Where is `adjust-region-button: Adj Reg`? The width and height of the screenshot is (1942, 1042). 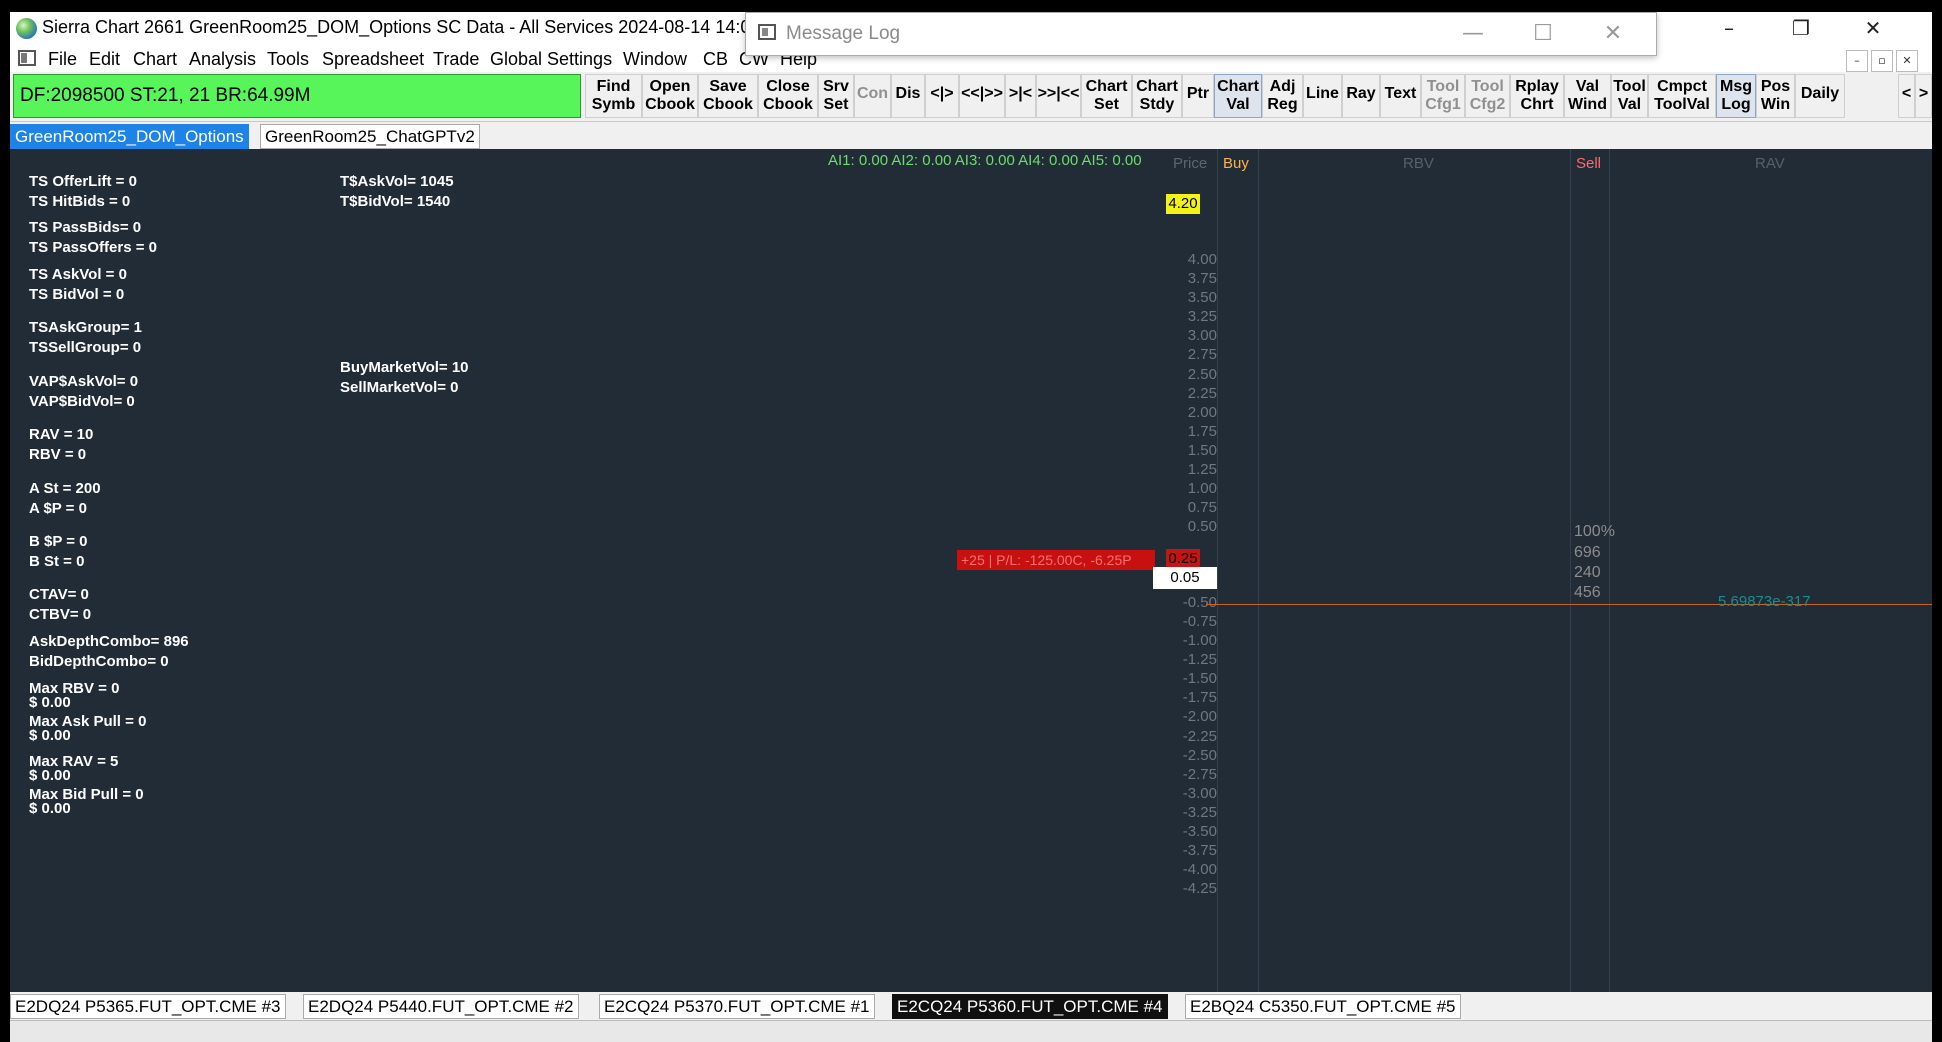 adjust-region-button: Adj Reg is located at coordinates (1282, 96).